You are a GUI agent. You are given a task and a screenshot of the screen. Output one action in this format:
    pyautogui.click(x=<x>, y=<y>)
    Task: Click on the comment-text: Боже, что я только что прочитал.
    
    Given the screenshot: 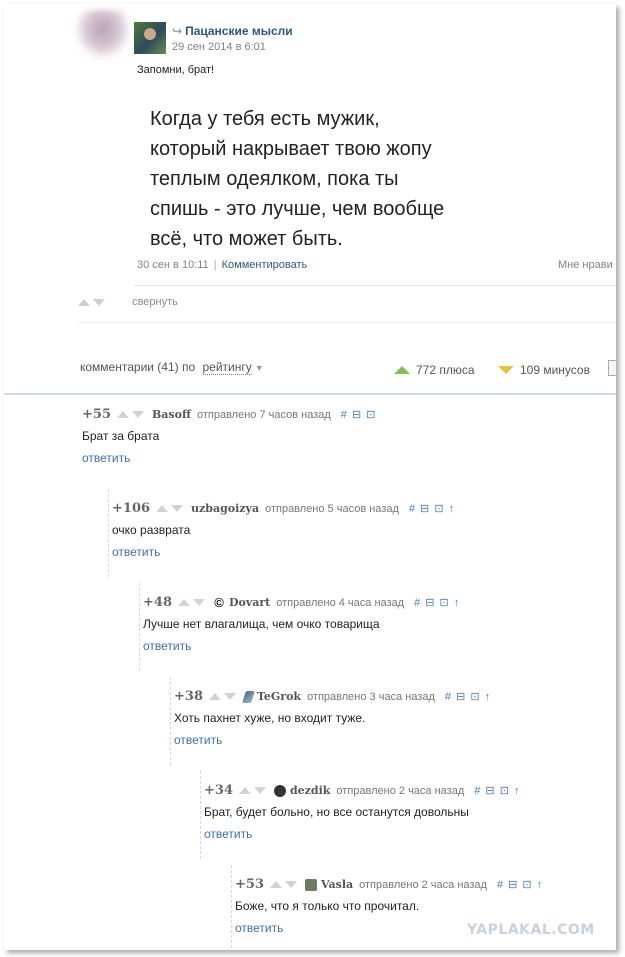 What is the action you would take?
    pyautogui.click(x=327, y=906)
    